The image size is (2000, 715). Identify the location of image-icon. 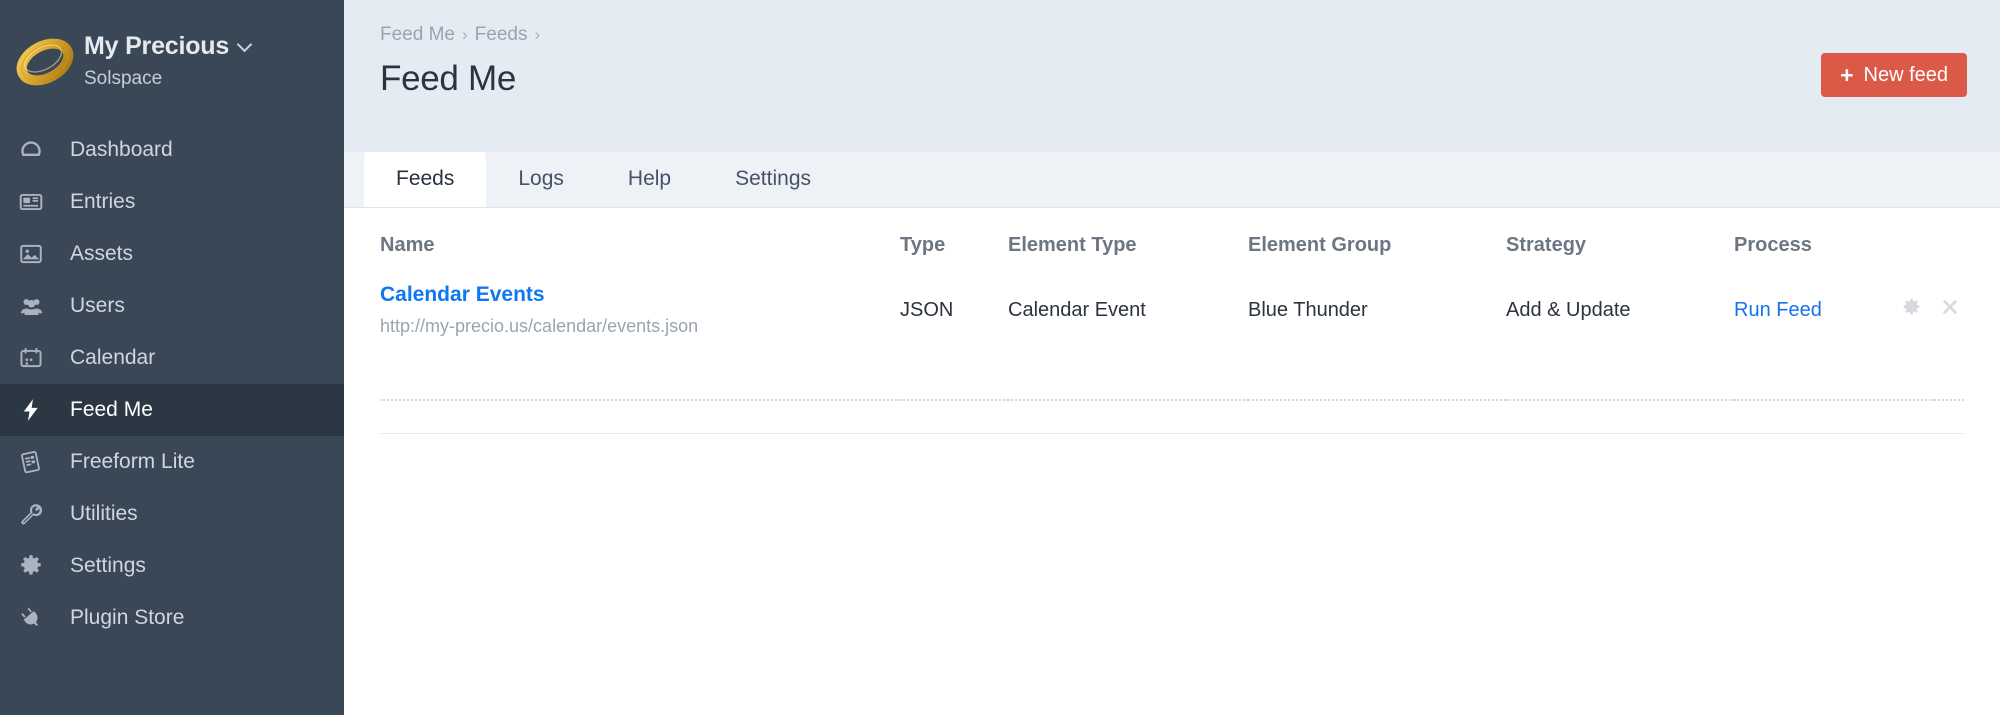
(41, 254).